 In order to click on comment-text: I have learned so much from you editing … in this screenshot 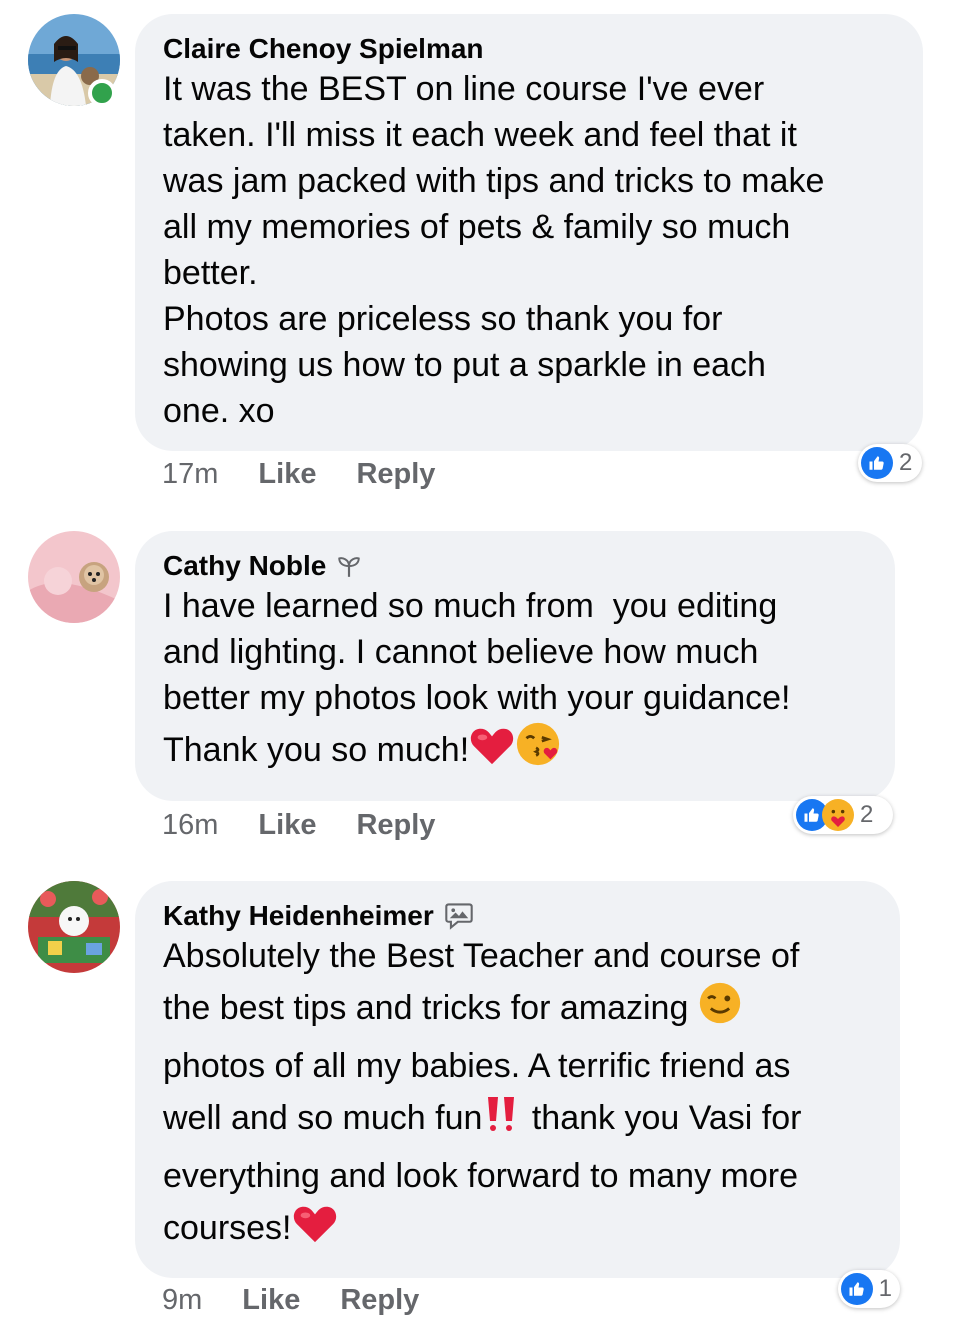, I will do `click(515, 684)`.